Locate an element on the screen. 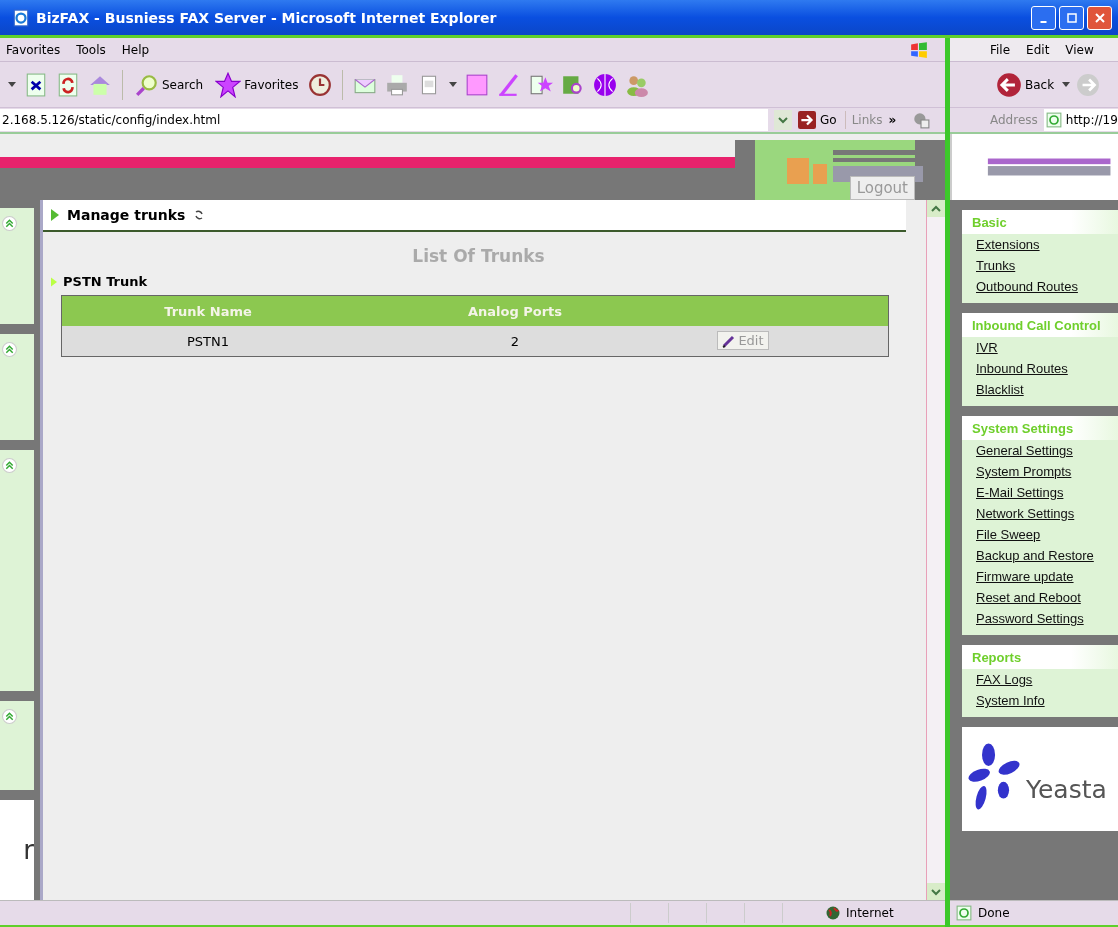 The width and height of the screenshot is (1118, 927). security-zone: Internet is located at coordinates (870, 913).